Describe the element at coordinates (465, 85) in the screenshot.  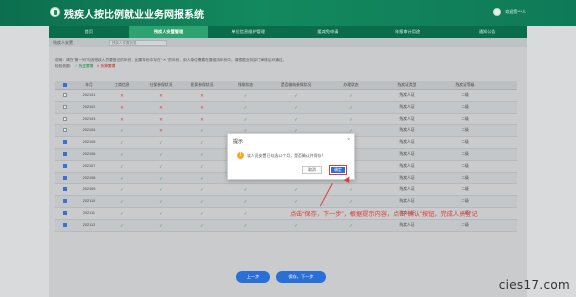
I see `column-header: 残疾证等级` at that location.